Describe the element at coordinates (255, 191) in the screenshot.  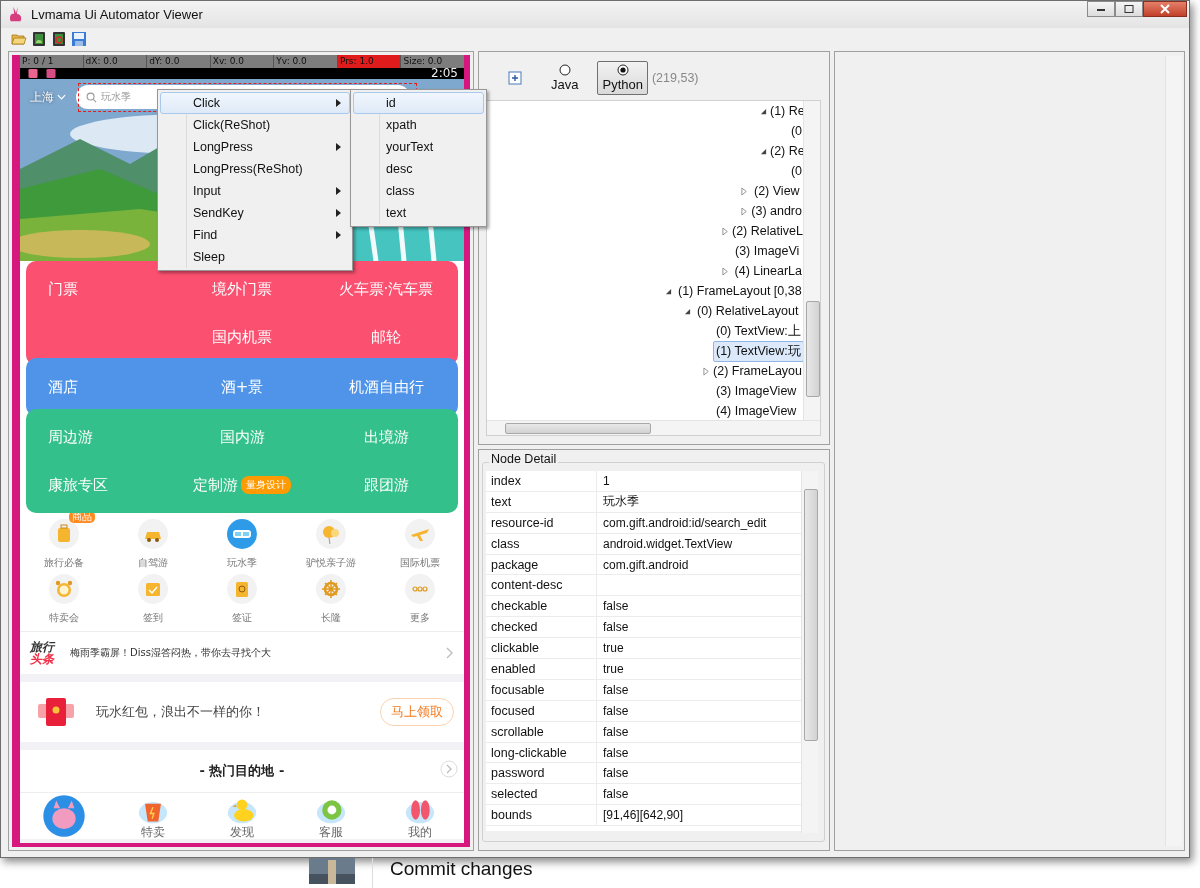
I see `menu-item: Input` at that location.